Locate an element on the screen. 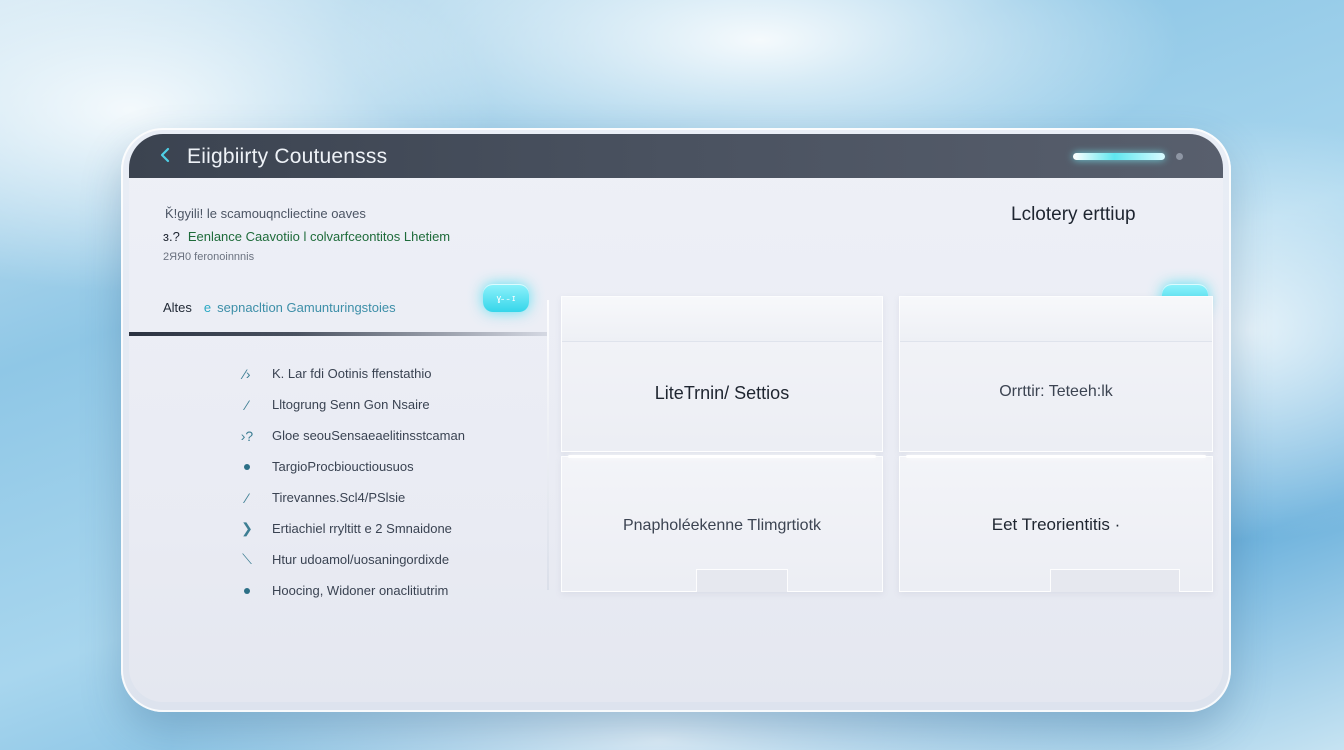 The image size is (1344, 750). active-tab-underline is located at coordinates (338, 334).